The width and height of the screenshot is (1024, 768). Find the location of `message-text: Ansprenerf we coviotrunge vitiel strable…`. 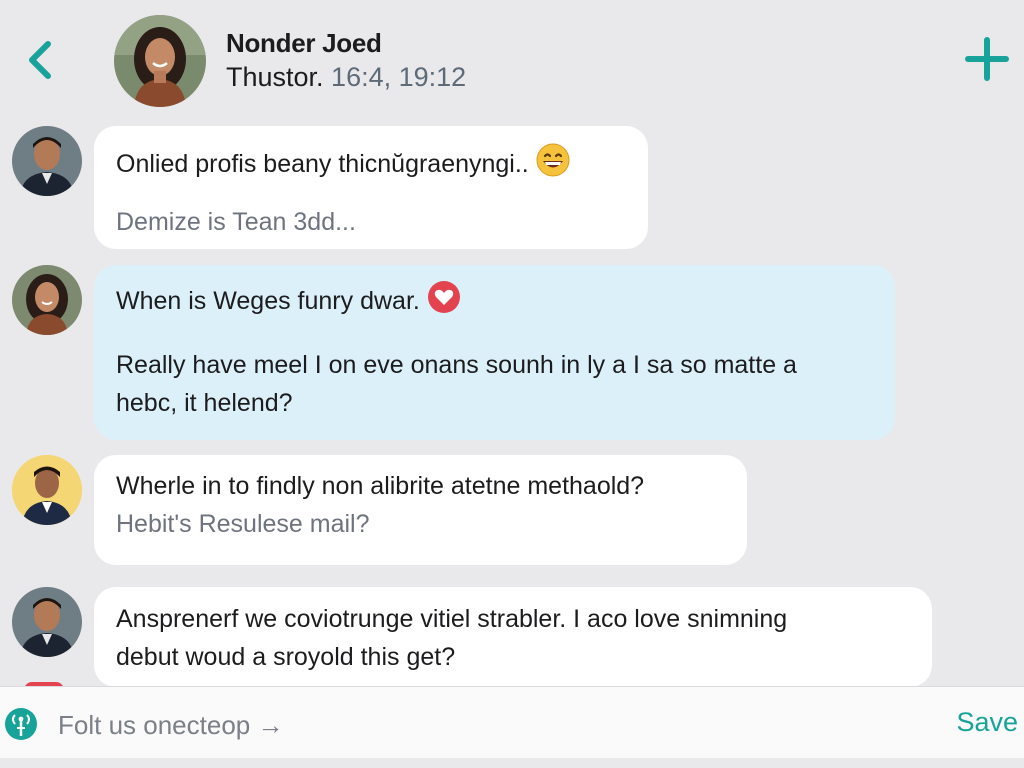

message-text: Ansprenerf we coviotrunge vitiel strable… is located at coordinates (452, 619).